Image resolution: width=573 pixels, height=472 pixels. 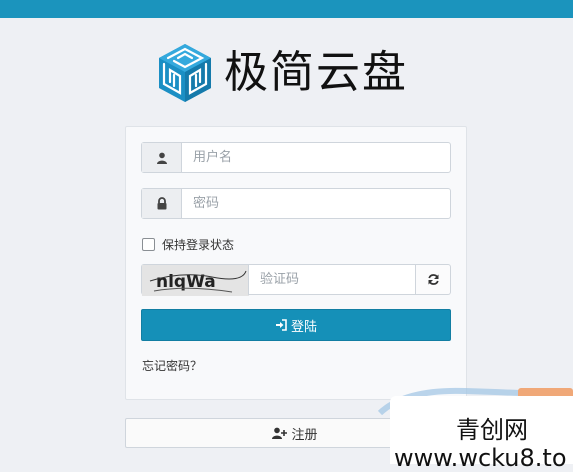 I want to click on password-group, so click(x=296, y=203).